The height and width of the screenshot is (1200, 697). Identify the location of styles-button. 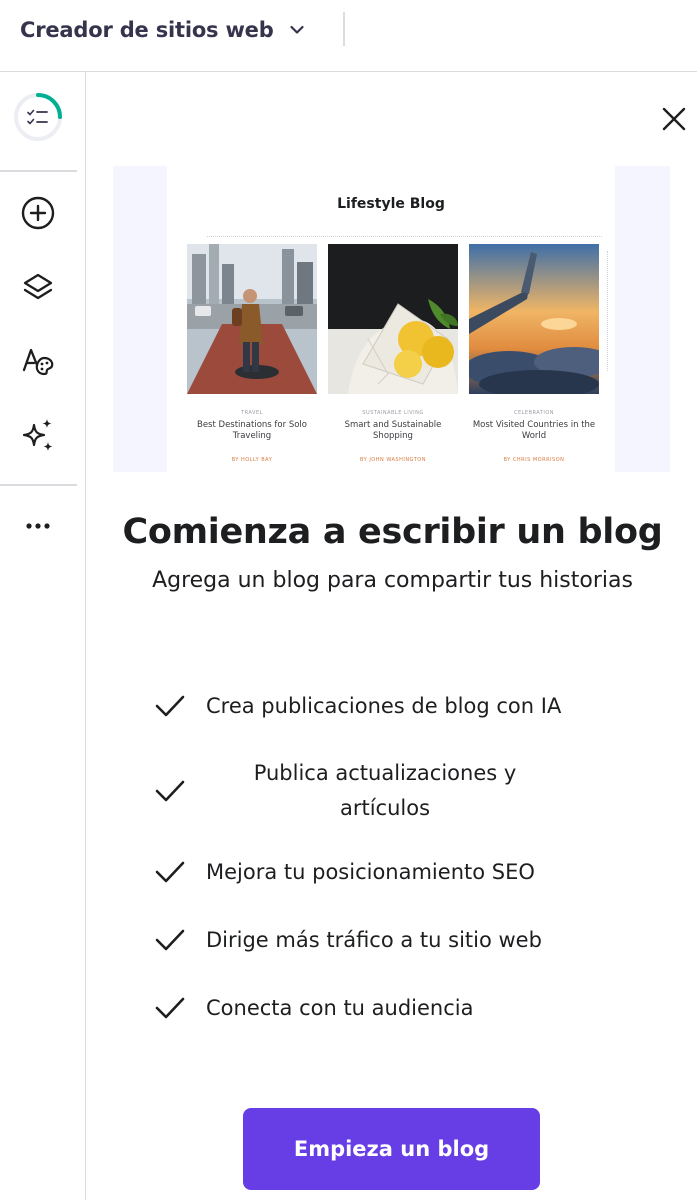
(38, 361).